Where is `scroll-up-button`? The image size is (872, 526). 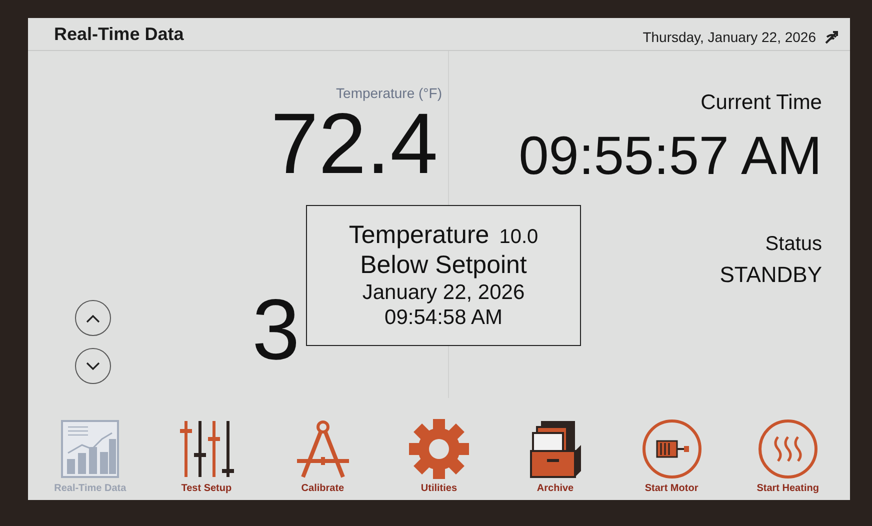
scroll-up-button is located at coordinates (93, 318).